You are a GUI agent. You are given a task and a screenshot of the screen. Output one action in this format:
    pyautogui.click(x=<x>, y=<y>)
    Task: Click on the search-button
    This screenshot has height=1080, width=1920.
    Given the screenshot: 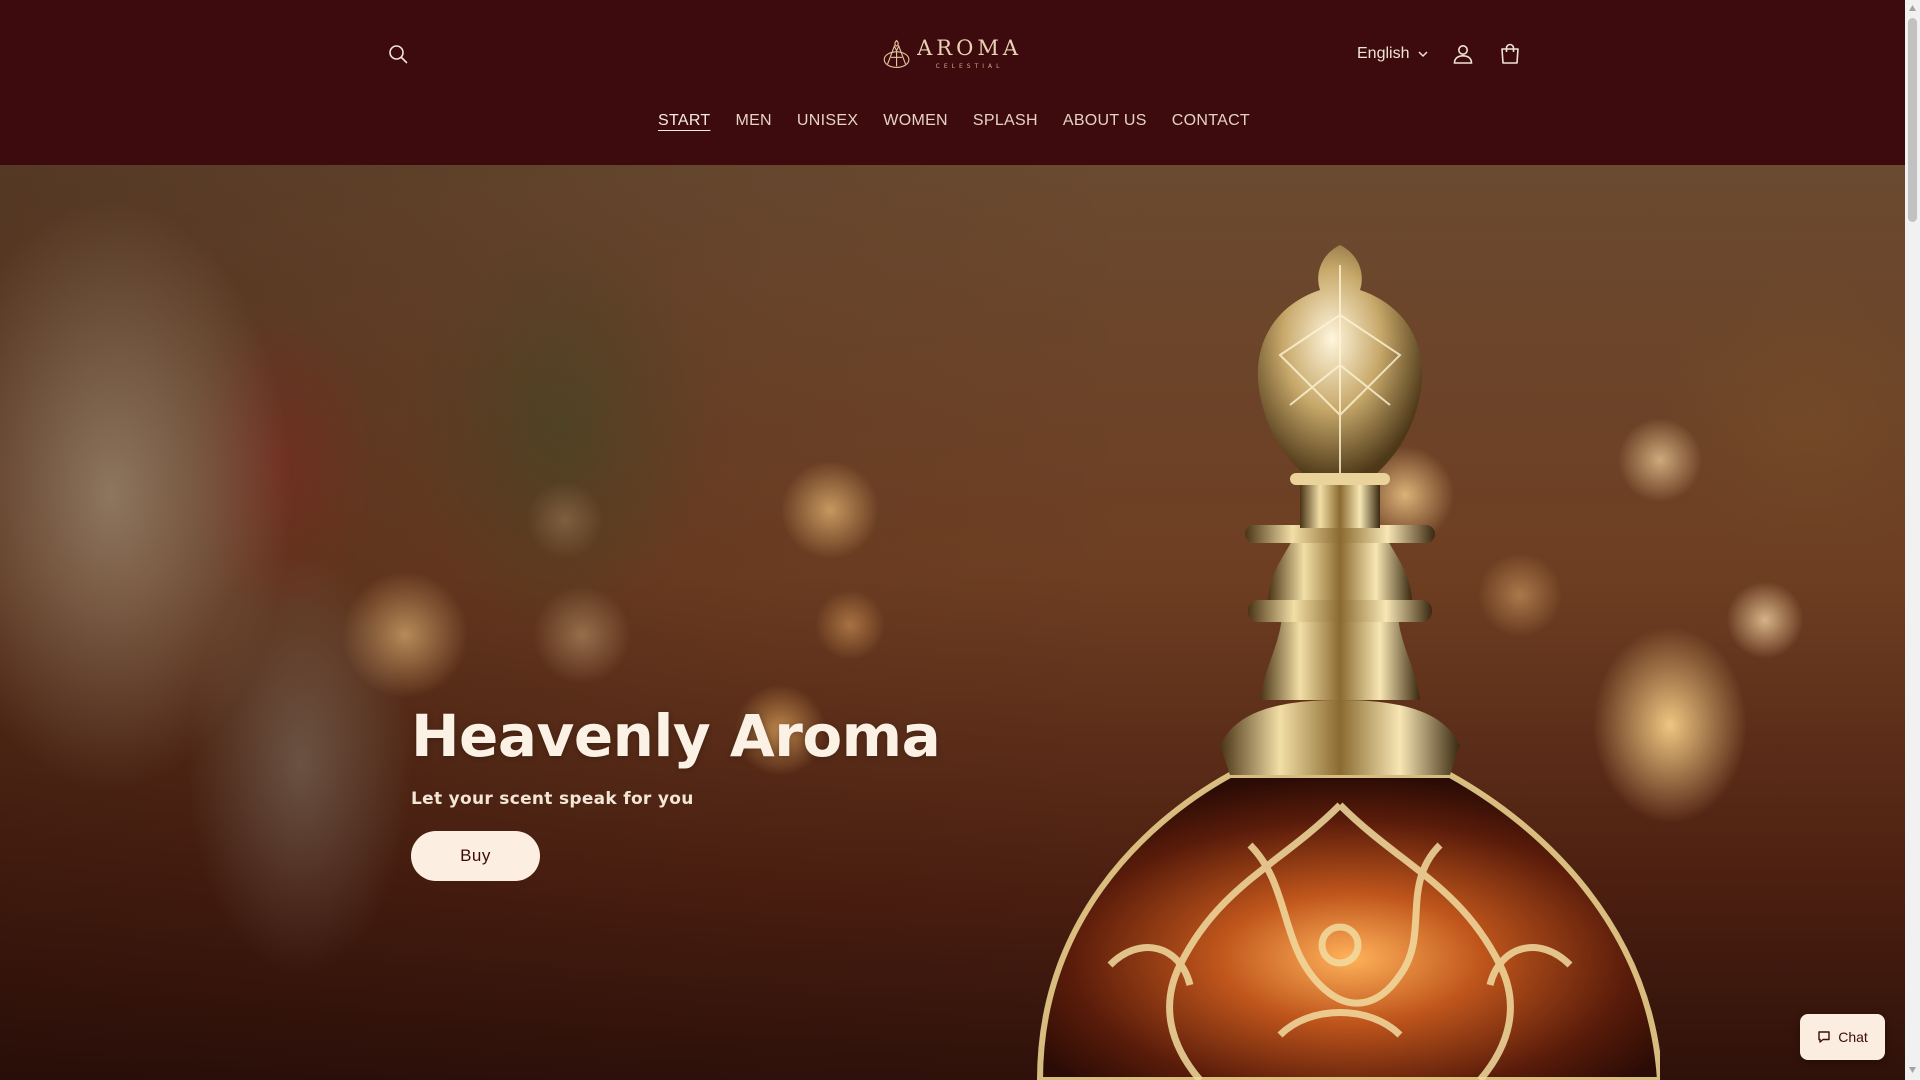 What is the action you would take?
    pyautogui.click(x=398, y=54)
    